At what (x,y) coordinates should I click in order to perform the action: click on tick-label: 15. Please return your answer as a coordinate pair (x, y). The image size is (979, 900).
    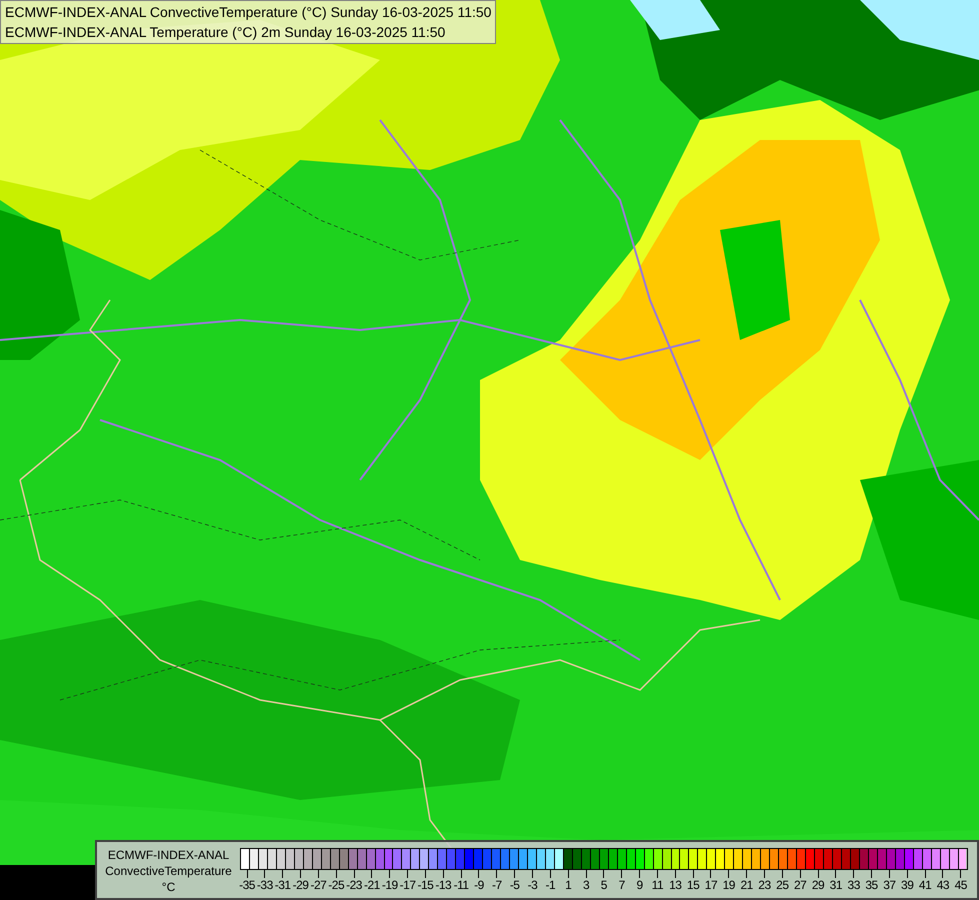
    Looking at the image, I should click on (693, 885).